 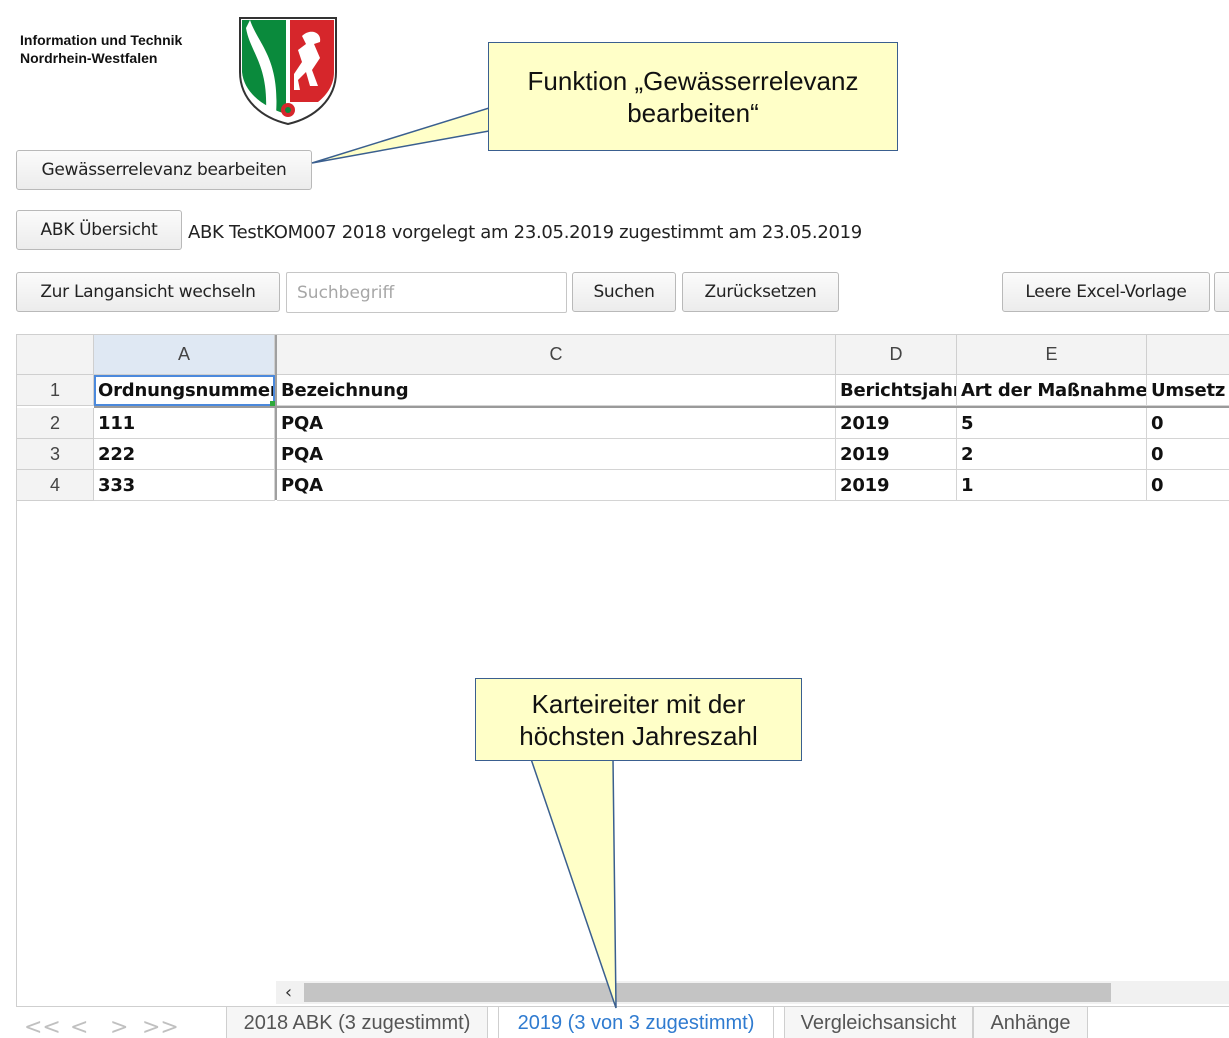 I want to click on grid-cell: Ordnungsnummer, so click(x=184, y=390).